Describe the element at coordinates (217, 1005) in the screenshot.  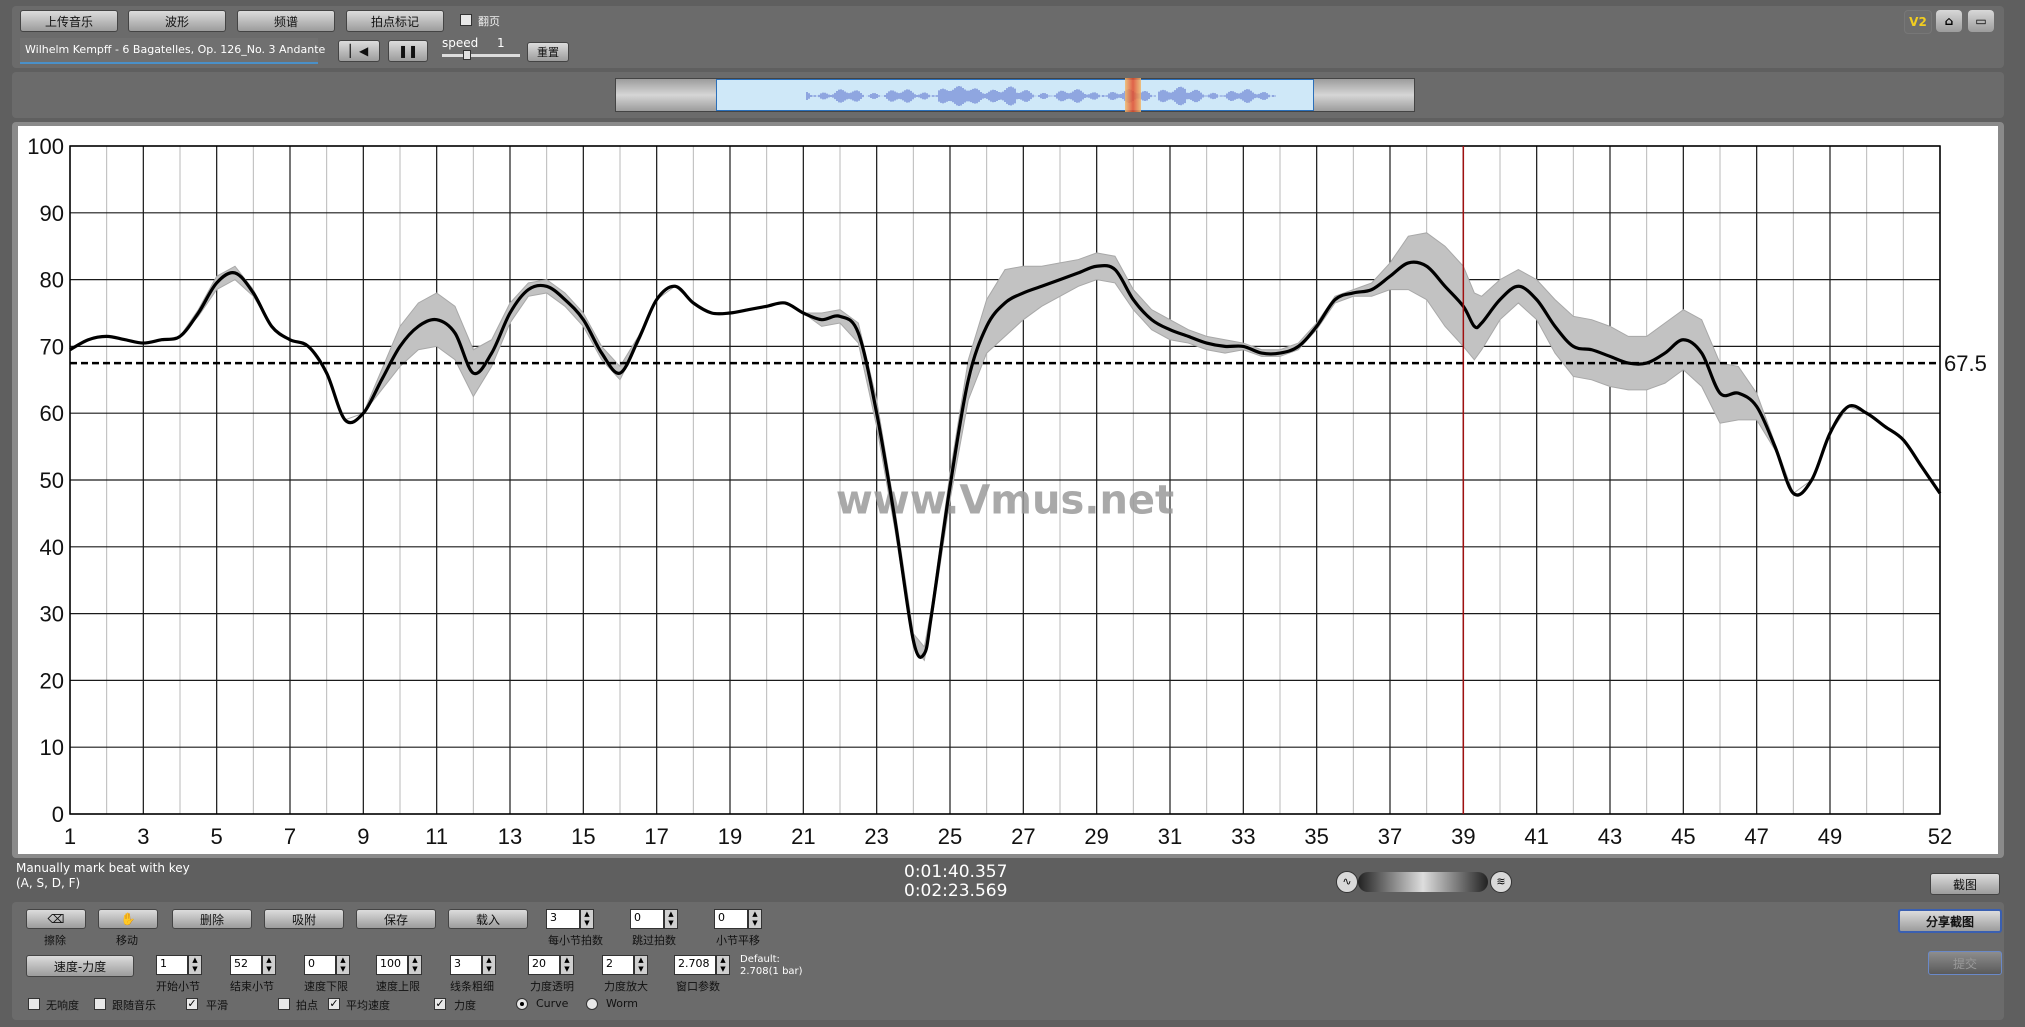
I see `smooth-label: 平滑` at that location.